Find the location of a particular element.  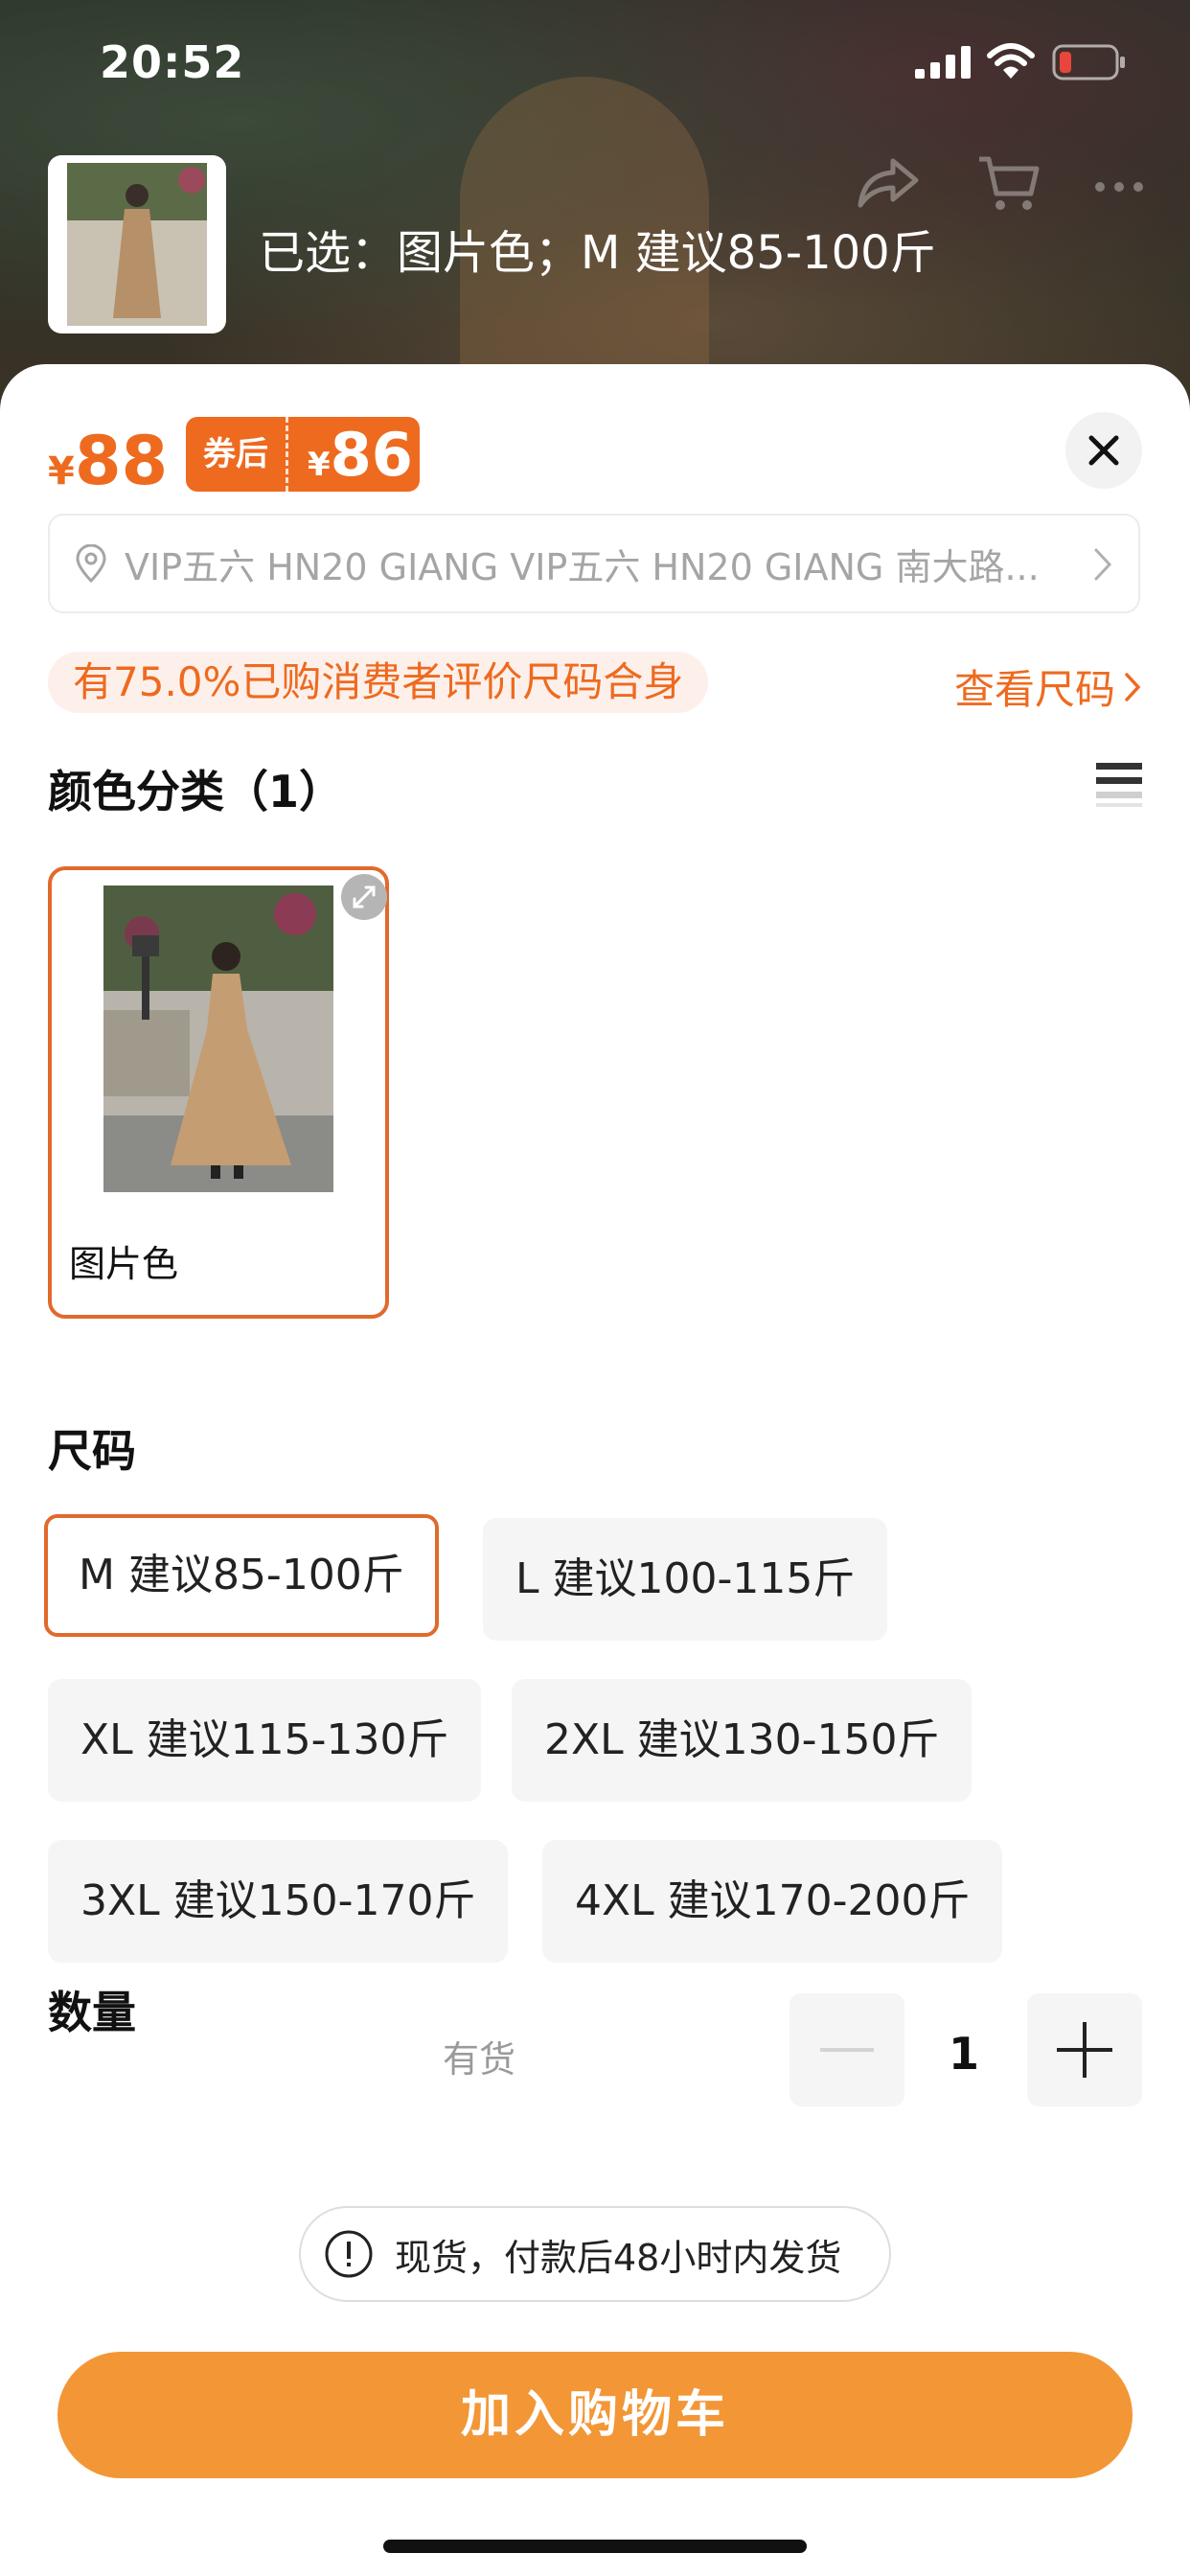

dress-photo-icon is located at coordinates (218, 1039).